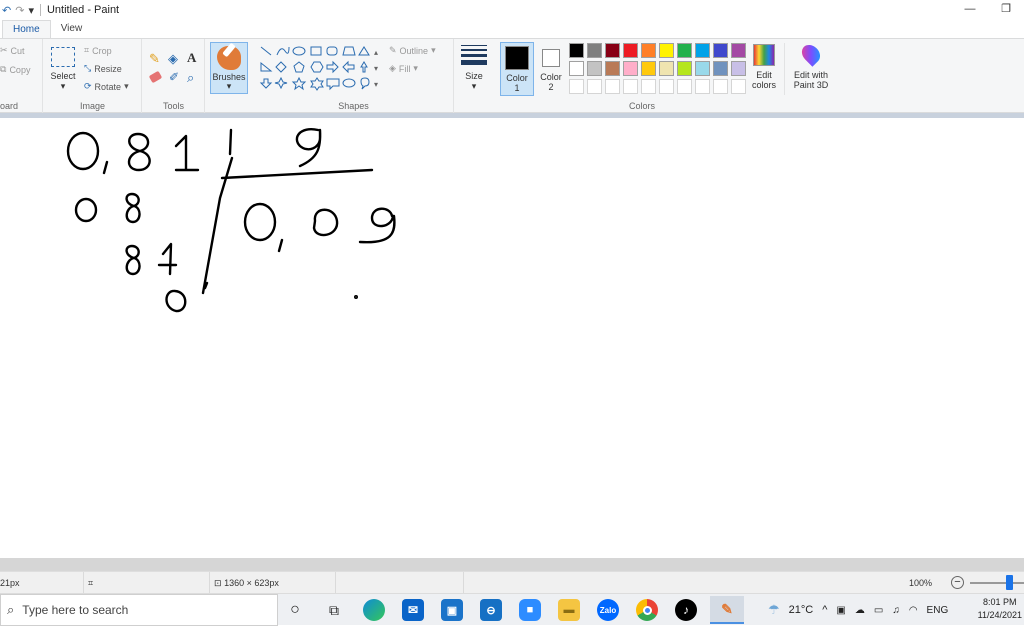 The image size is (1024, 626). What do you see at coordinates (173, 59) in the screenshot?
I see `fill-bucket-icon: ◈` at bounding box center [173, 59].